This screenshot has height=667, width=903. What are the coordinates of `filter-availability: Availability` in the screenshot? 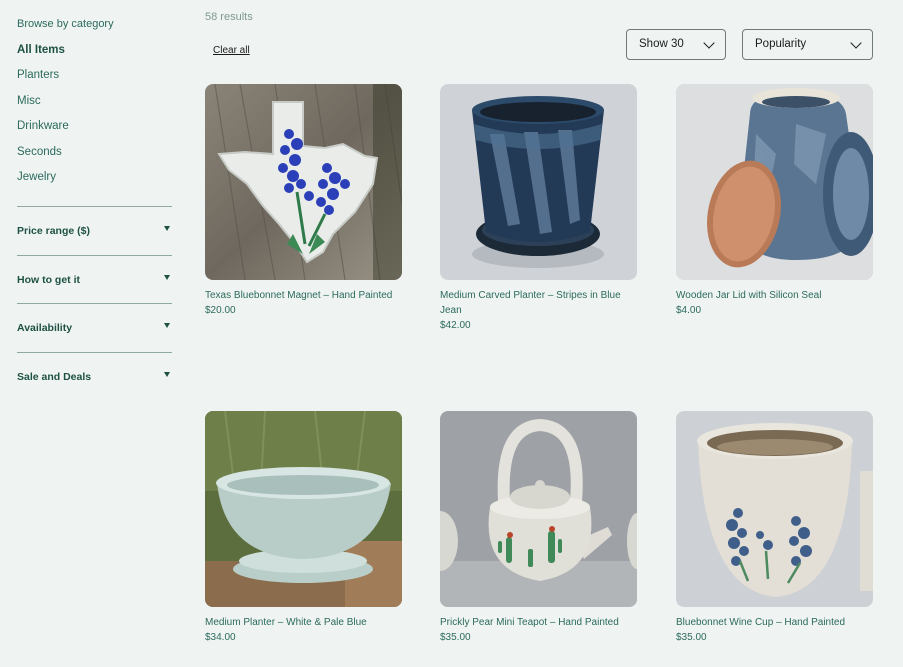 It's located at (94, 327).